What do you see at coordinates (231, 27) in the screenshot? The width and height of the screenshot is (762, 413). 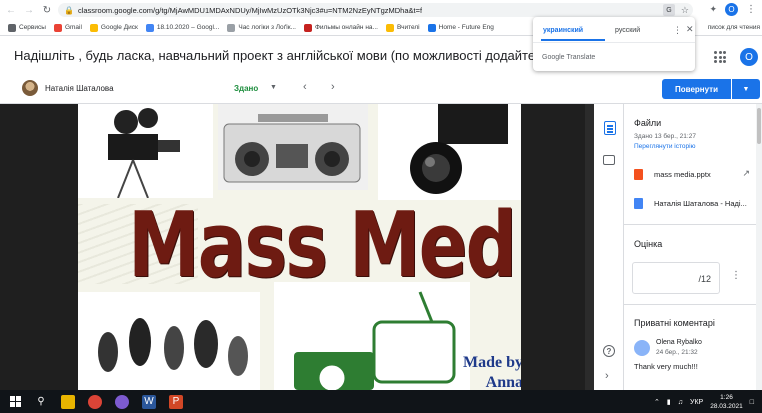 I see `page-icon` at bounding box center [231, 27].